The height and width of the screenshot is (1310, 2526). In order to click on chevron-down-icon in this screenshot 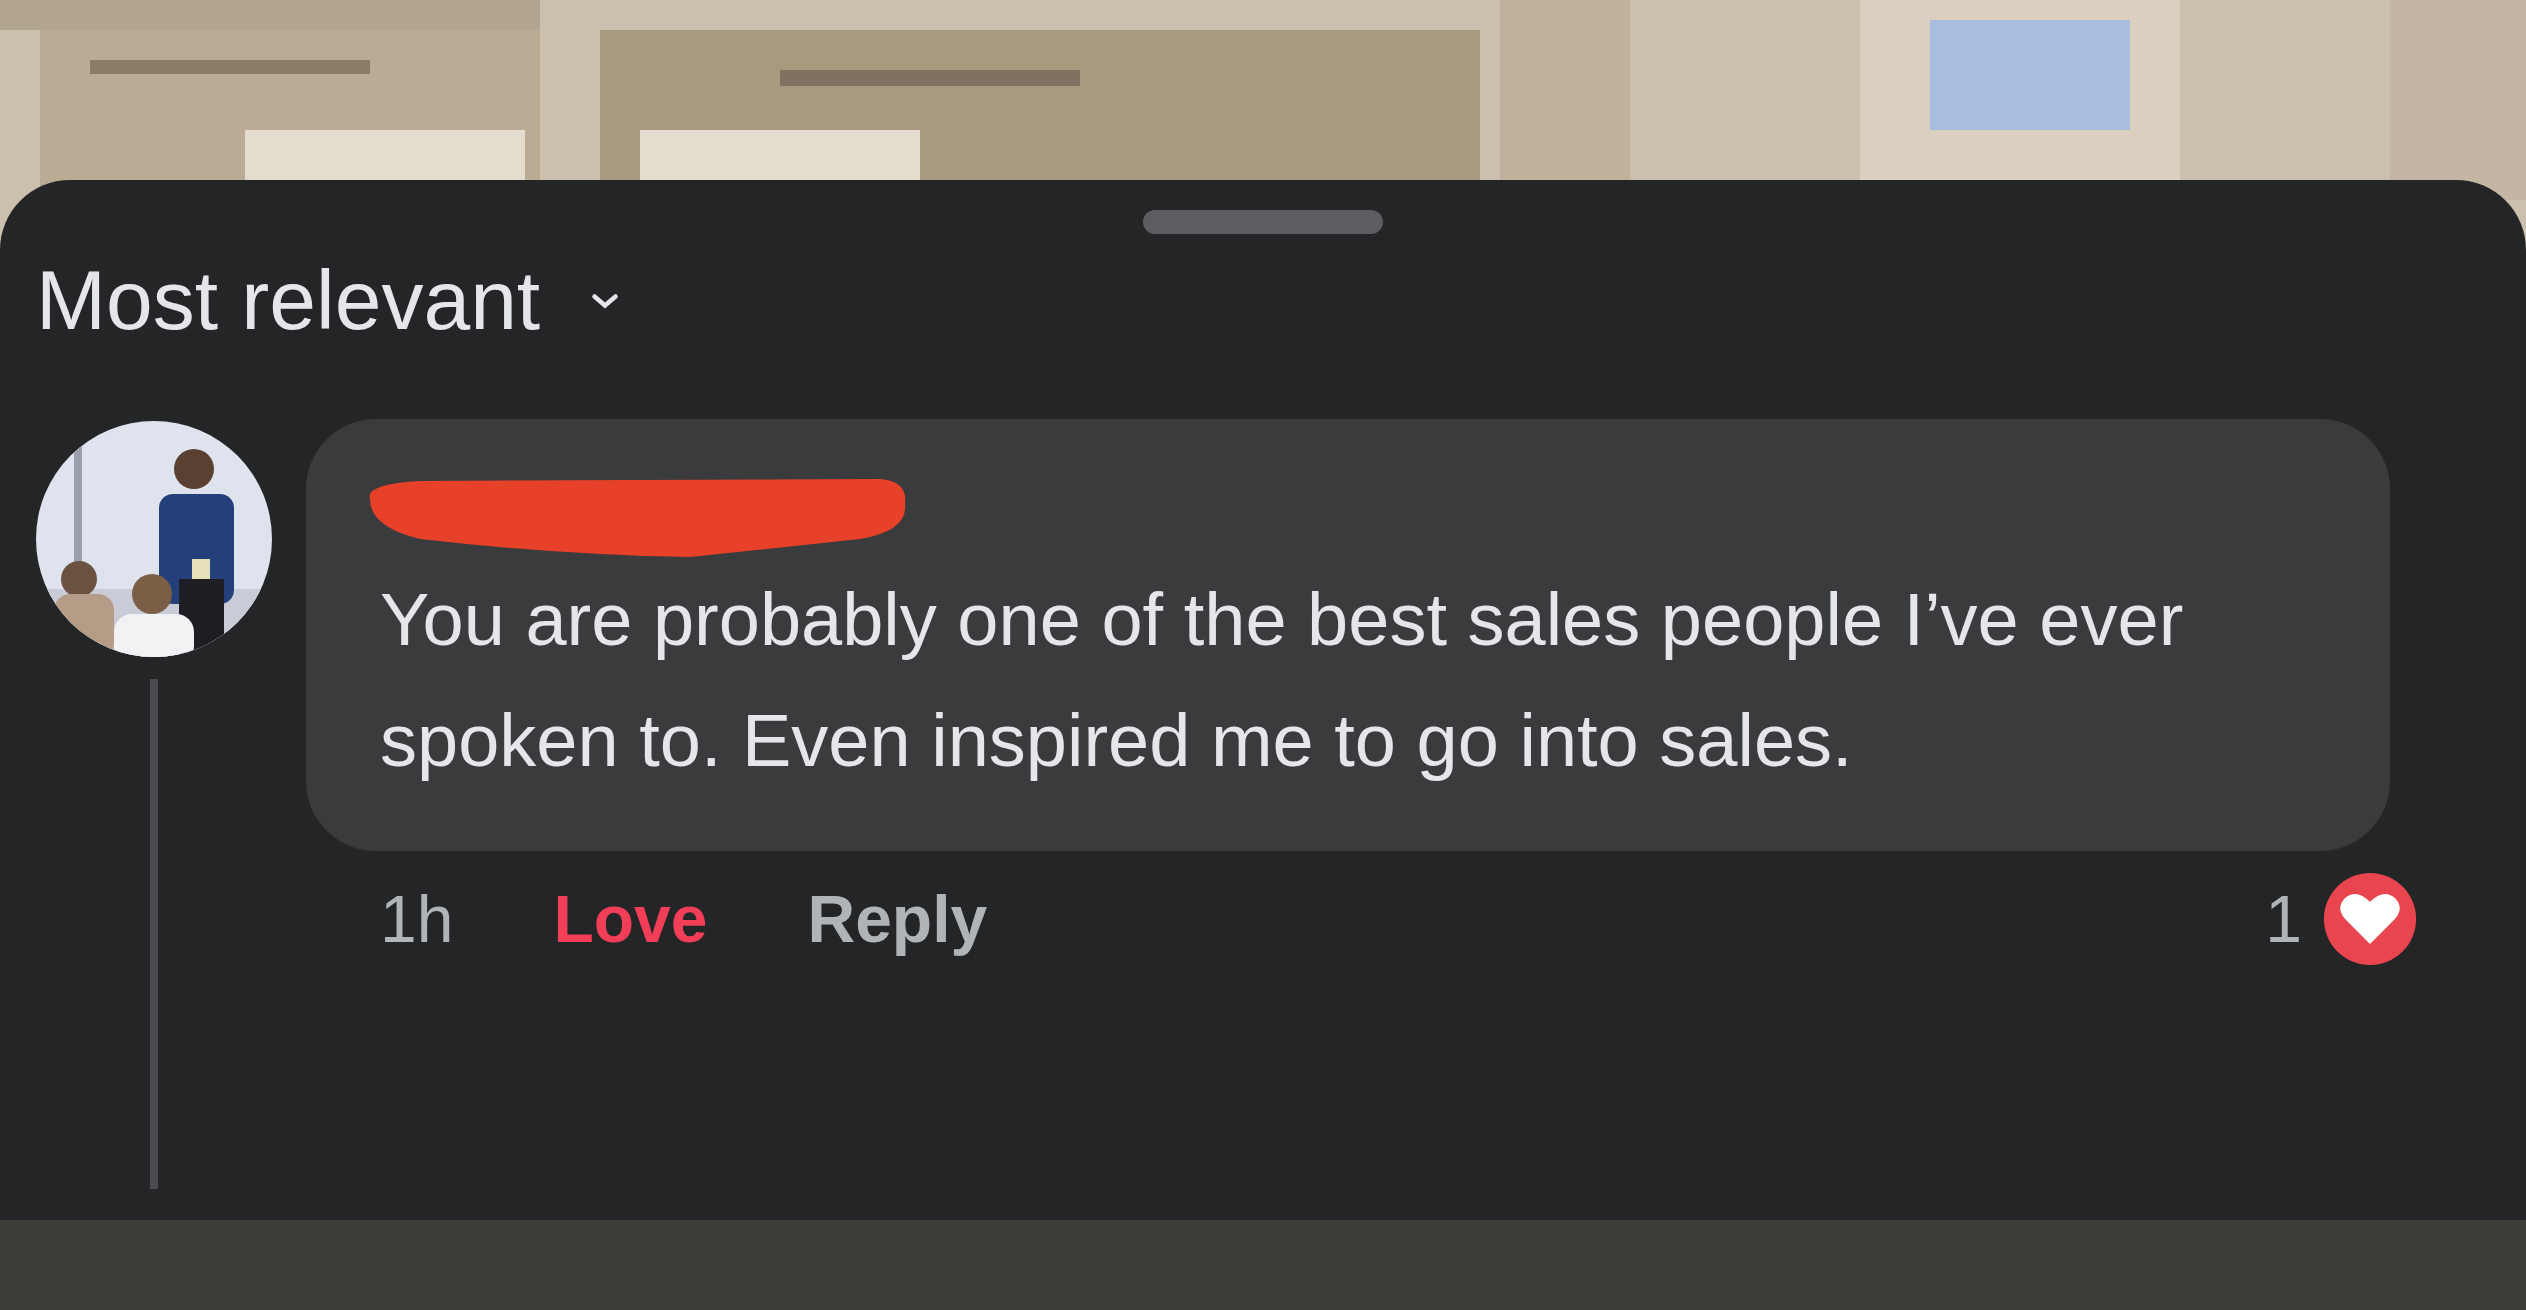, I will do `click(605, 300)`.